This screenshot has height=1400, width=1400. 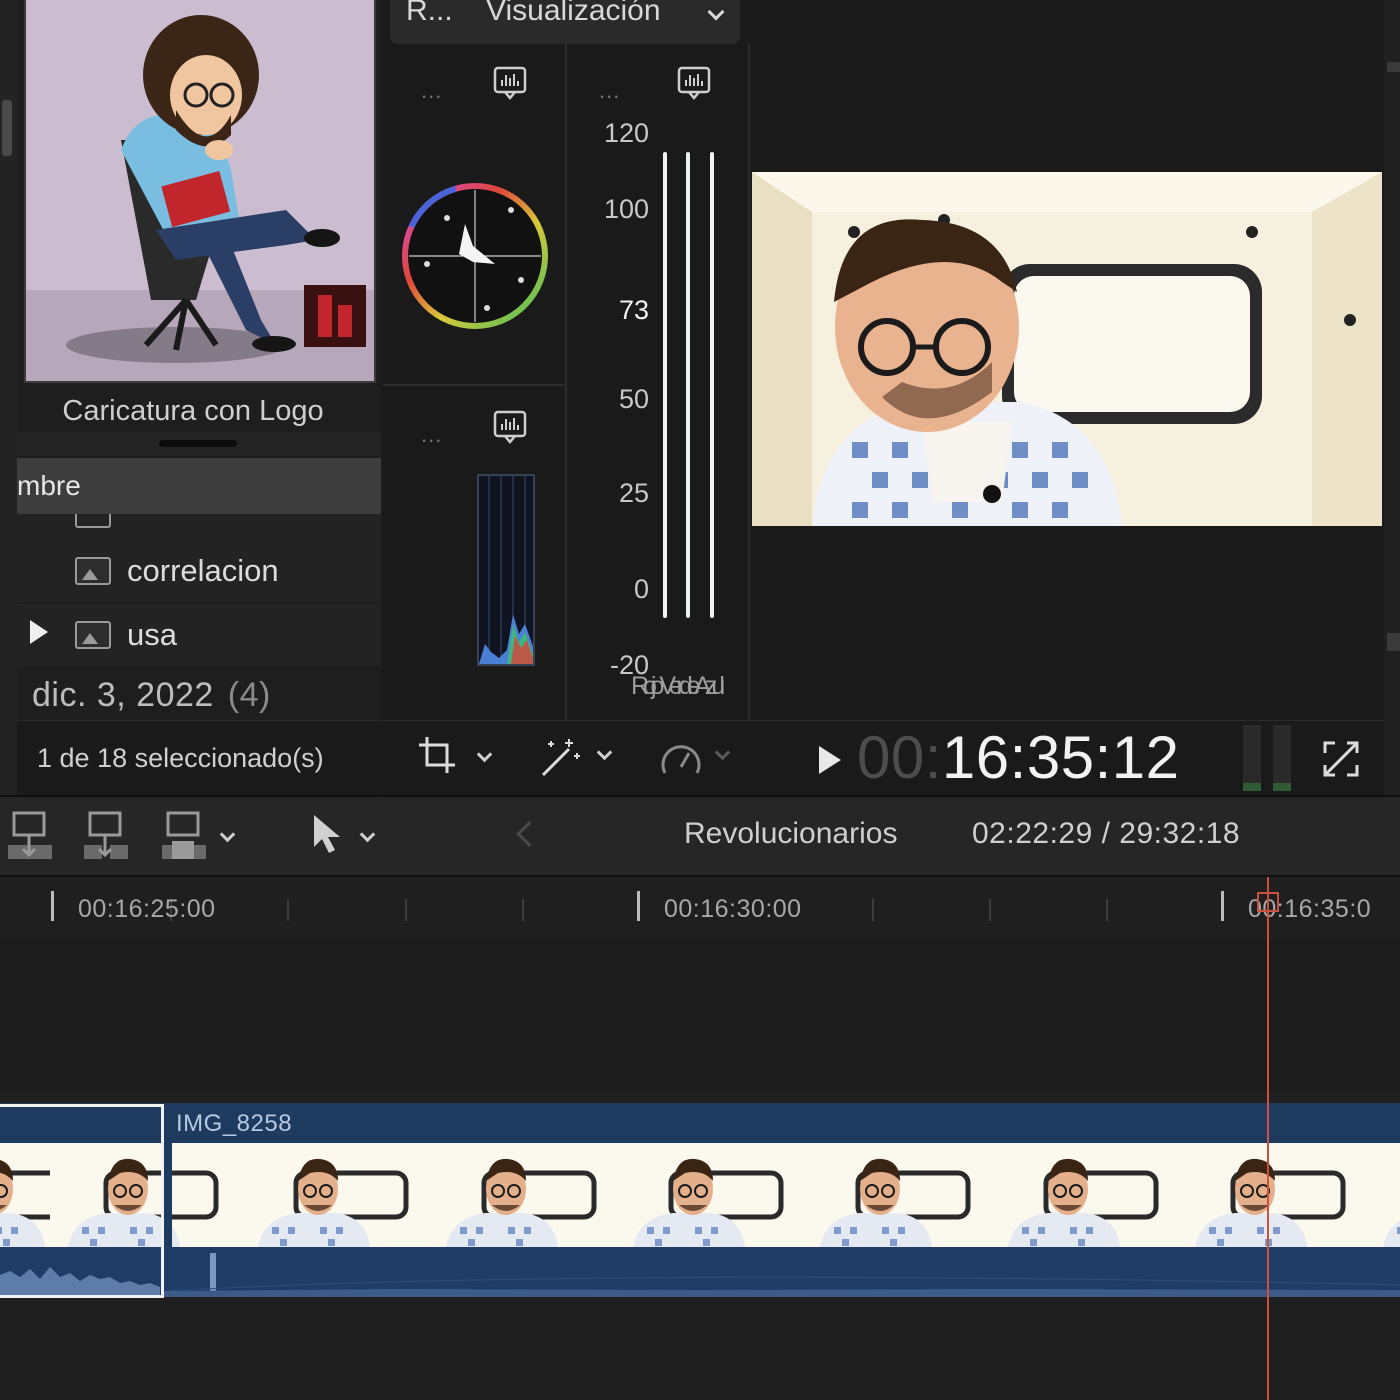 I want to click on scopes-view-menu: R... Visualización, so click(x=565, y=22).